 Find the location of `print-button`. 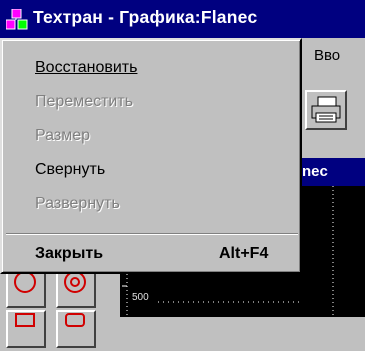

print-button is located at coordinates (326, 110).